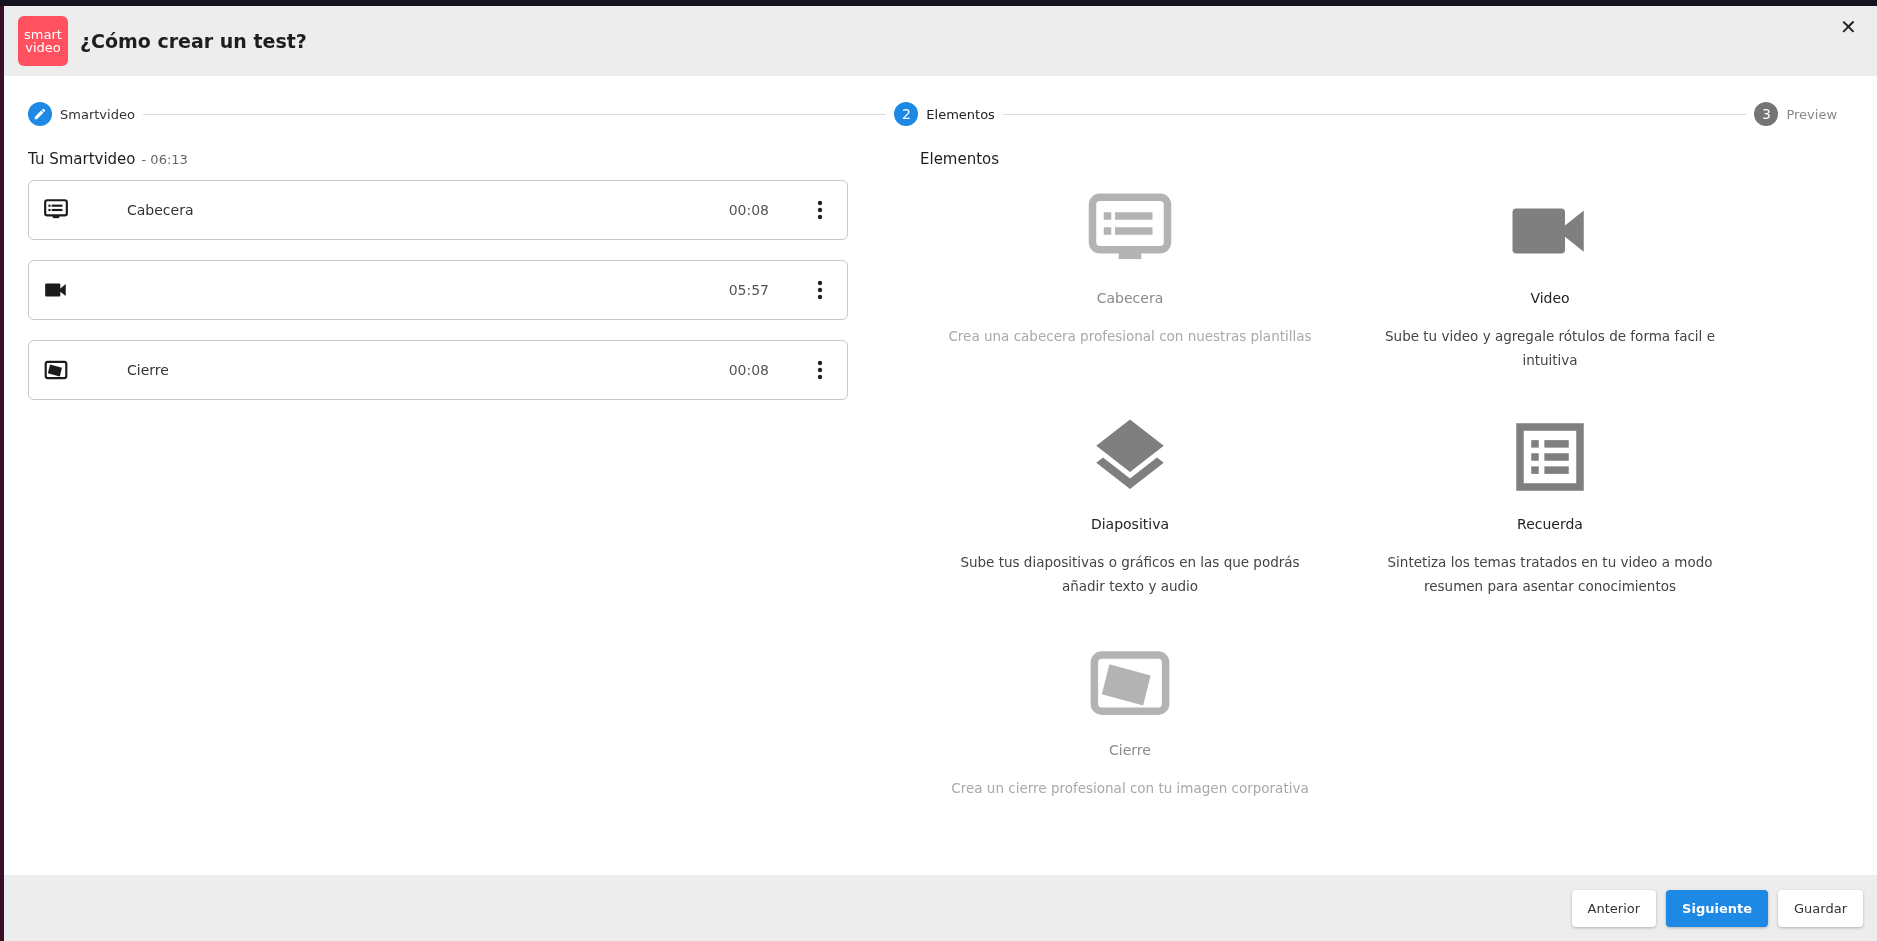  What do you see at coordinates (748, 290) in the screenshot?
I see `item-duration: 05:57` at bounding box center [748, 290].